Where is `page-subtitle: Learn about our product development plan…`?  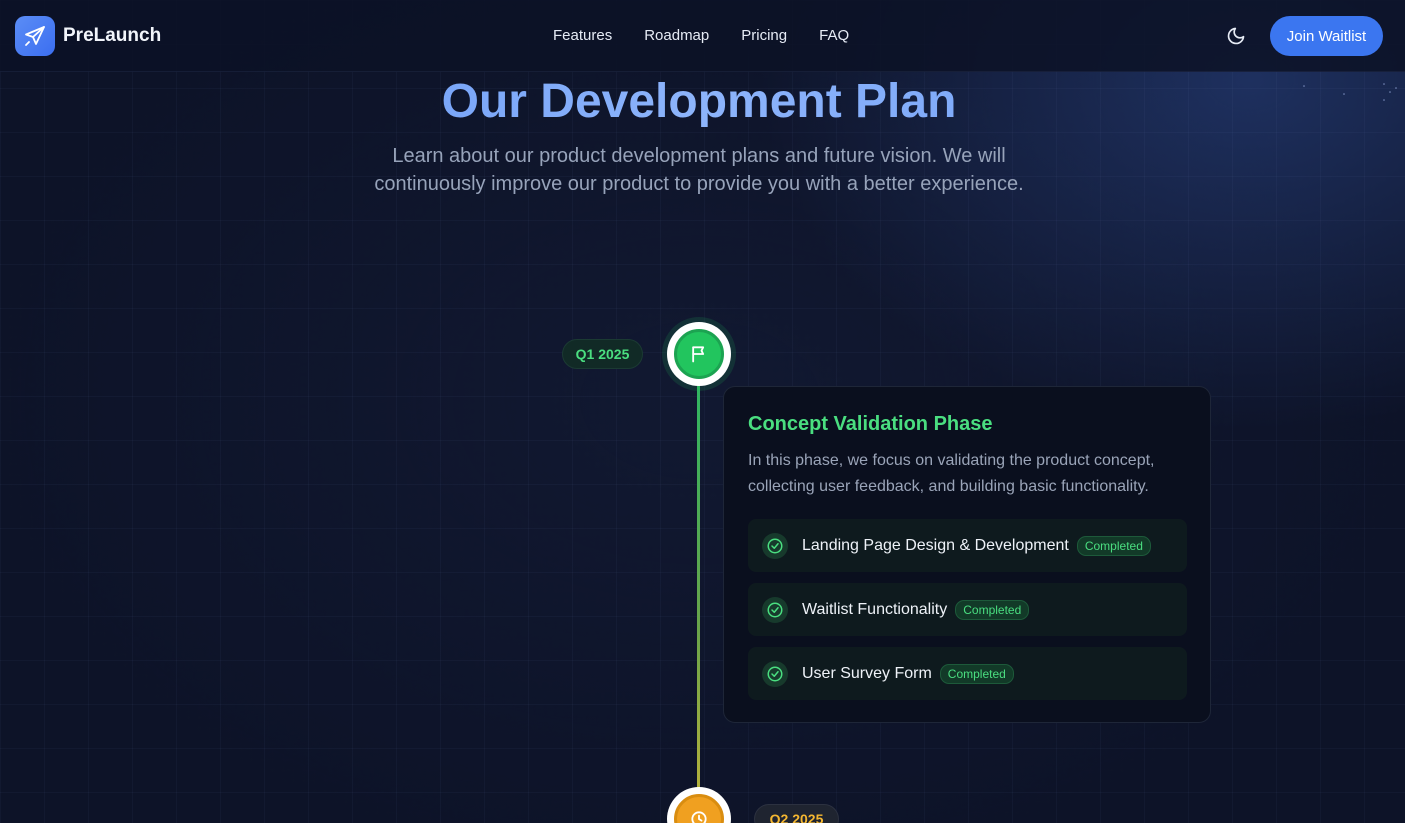 page-subtitle: Learn about our product development plan… is located at coordinates (699, 170).